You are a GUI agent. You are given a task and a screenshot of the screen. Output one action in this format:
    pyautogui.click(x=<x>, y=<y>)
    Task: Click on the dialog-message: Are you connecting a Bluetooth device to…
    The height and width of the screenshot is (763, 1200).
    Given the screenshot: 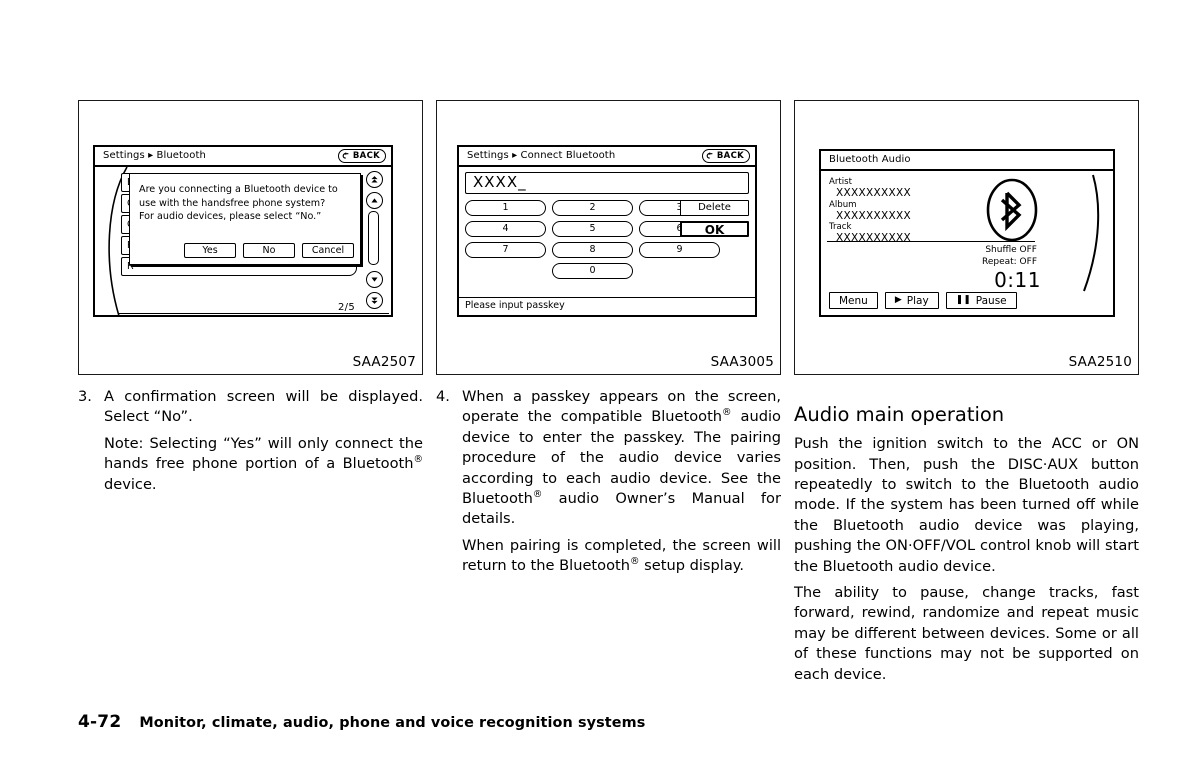 What is the action you would take?
    pyautogui.click(x=245, y=203)
    